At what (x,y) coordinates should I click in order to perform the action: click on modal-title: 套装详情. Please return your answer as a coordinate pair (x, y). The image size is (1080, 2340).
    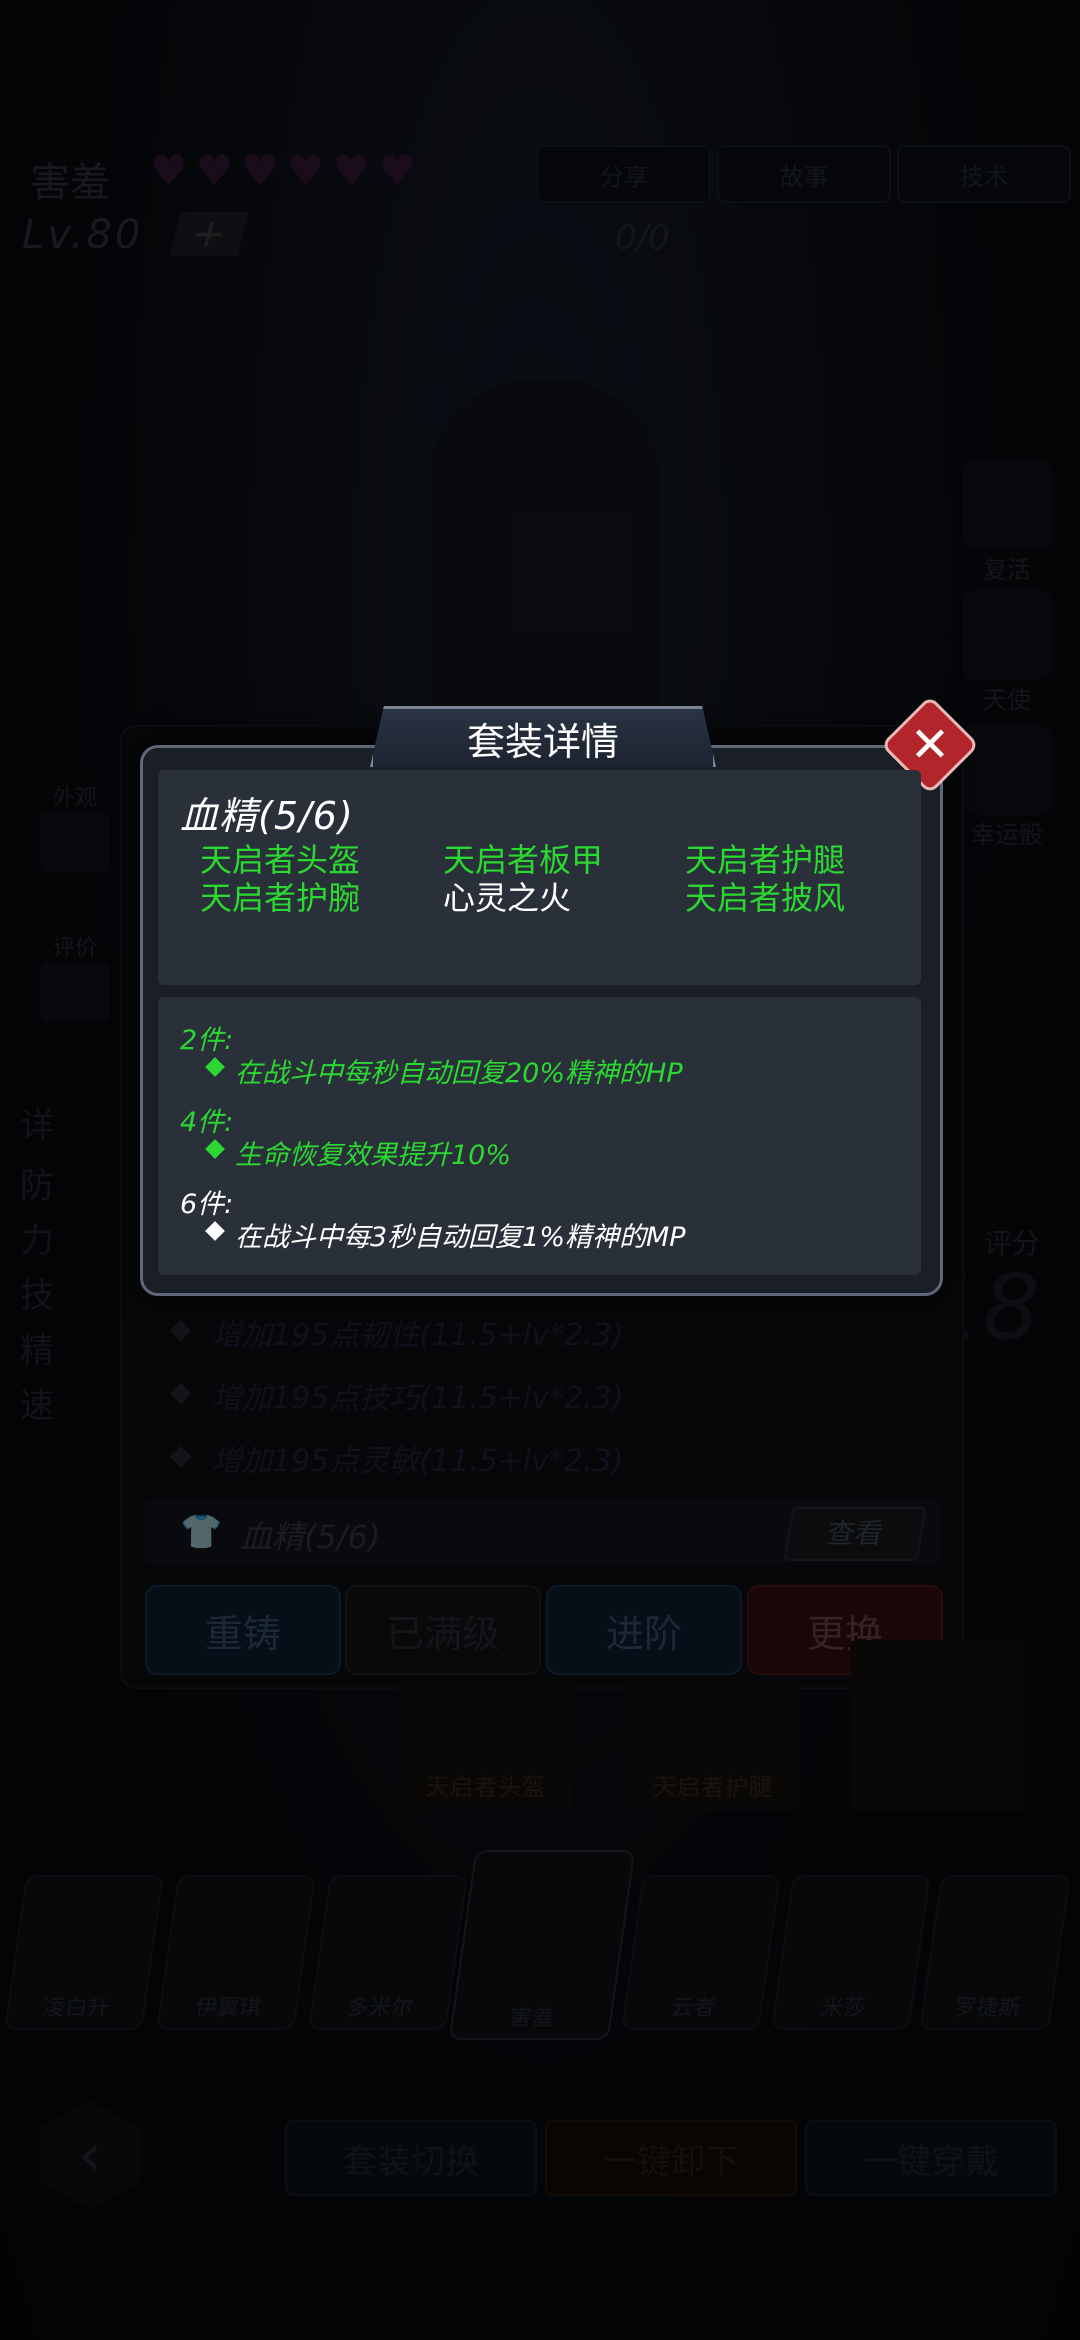
    Looking at the image, I should click on (543, 736).